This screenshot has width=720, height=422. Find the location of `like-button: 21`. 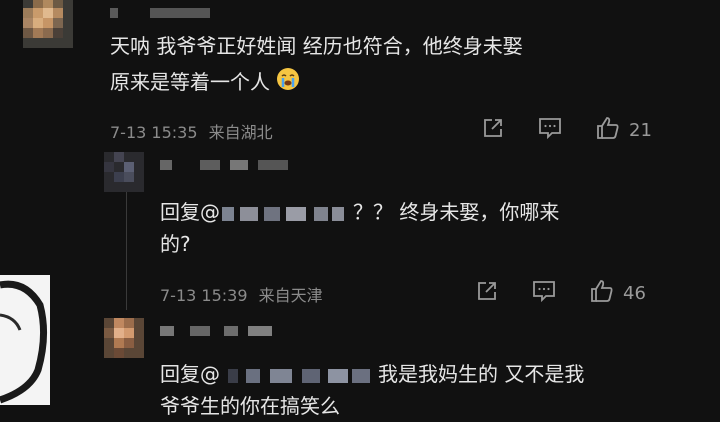

like-button: 21 is located at coordinates (623, 130).